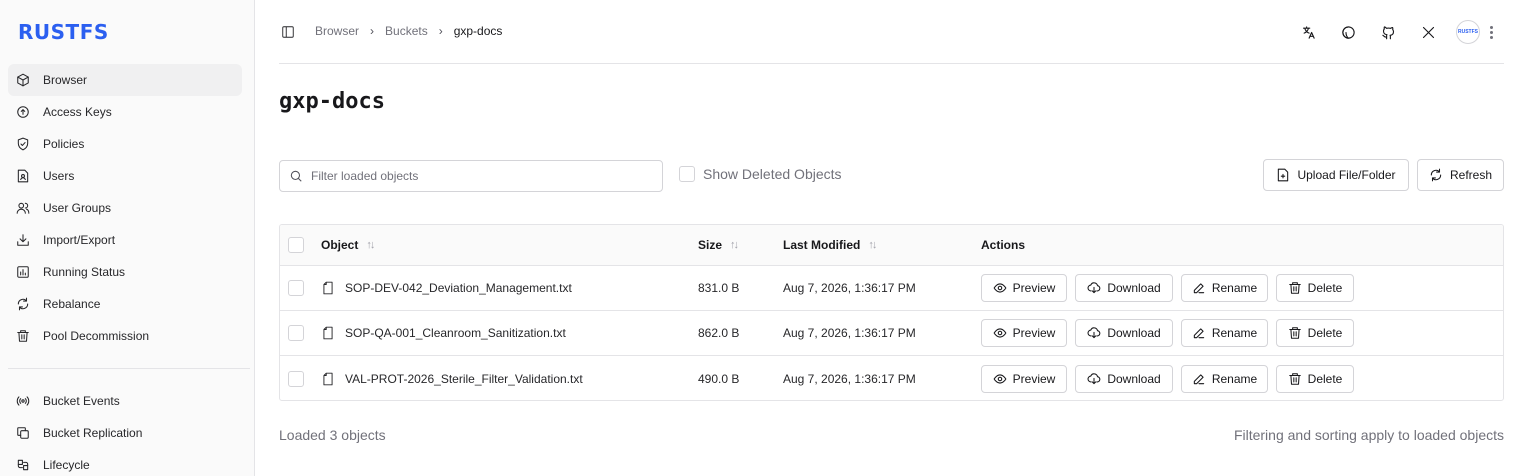 Image resolution: width=1519 pixels, height=476 pixels. I want to click on sidebar-item-label: Bucket Replication, so click(93, 433).